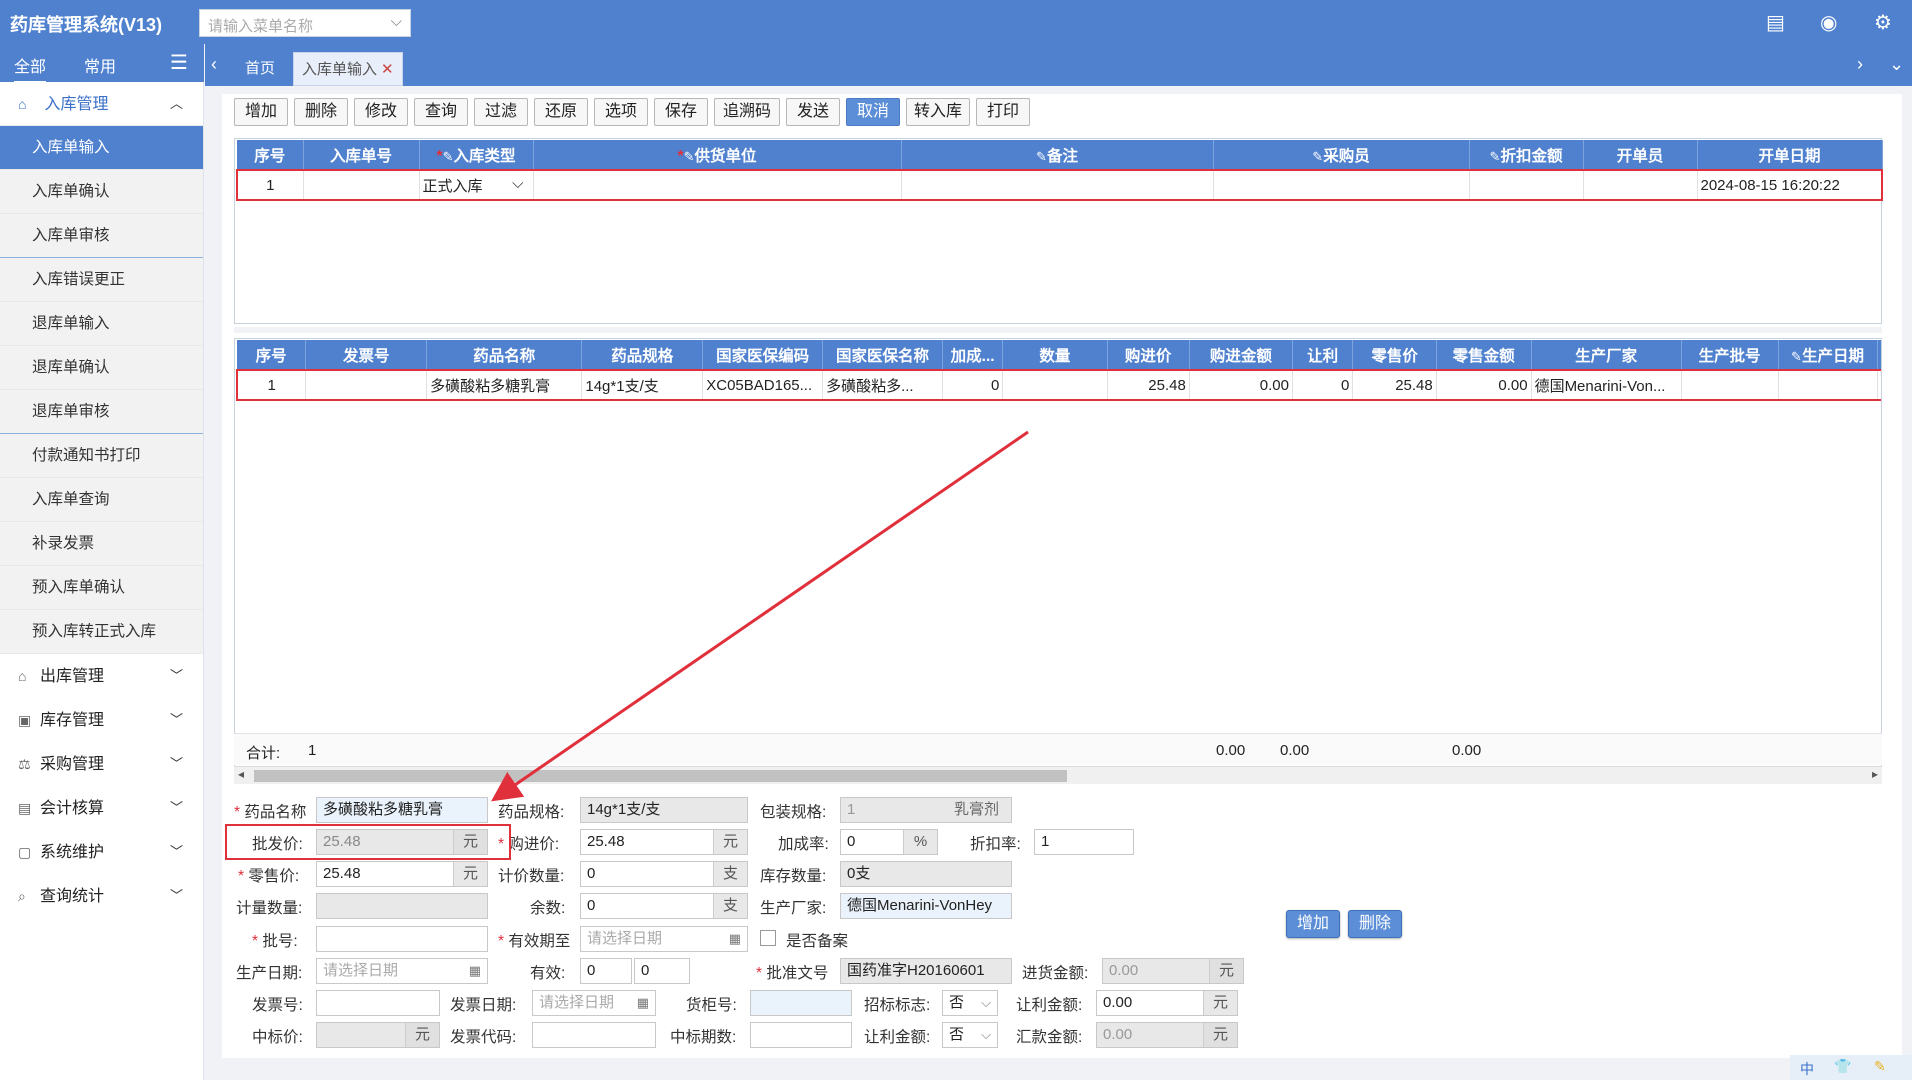  Describe the element at coordinates (1173, 971) in the screenshot. I see `purchase-amount-field: 0.00 元` at that location.